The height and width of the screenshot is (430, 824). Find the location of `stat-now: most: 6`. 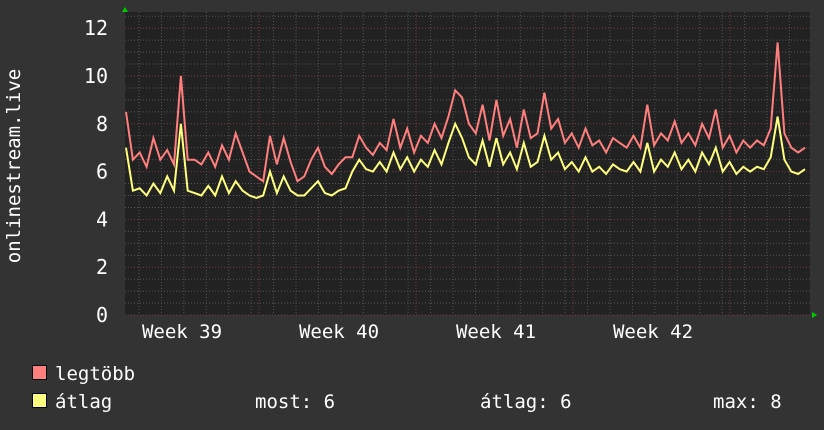

stat-now: most: 6 is located at coordinates (295, 402).